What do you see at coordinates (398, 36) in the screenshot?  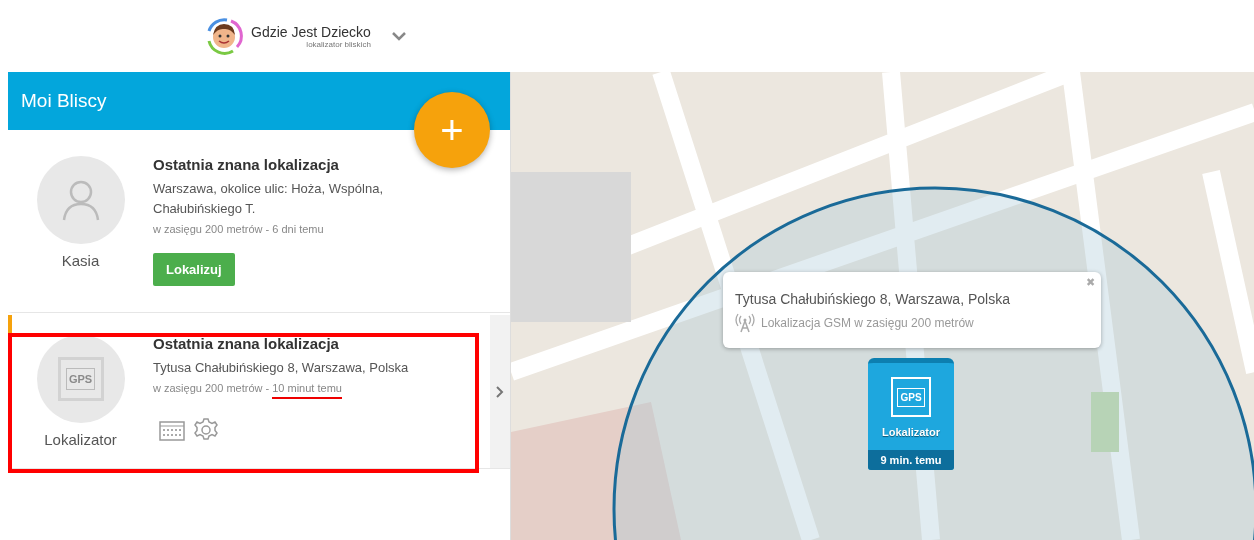 I see `chevron-down-icon` at bounding box center [398, 36].